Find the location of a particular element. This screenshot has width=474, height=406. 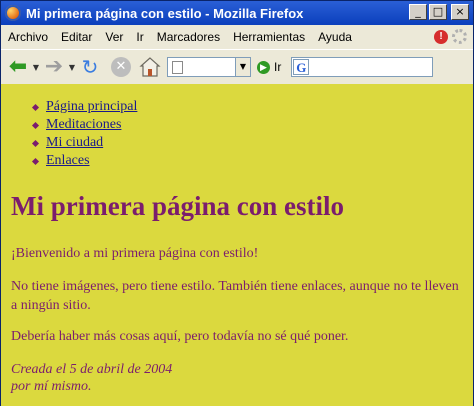

maximize-button: □ is located at coordinates (438, 12).